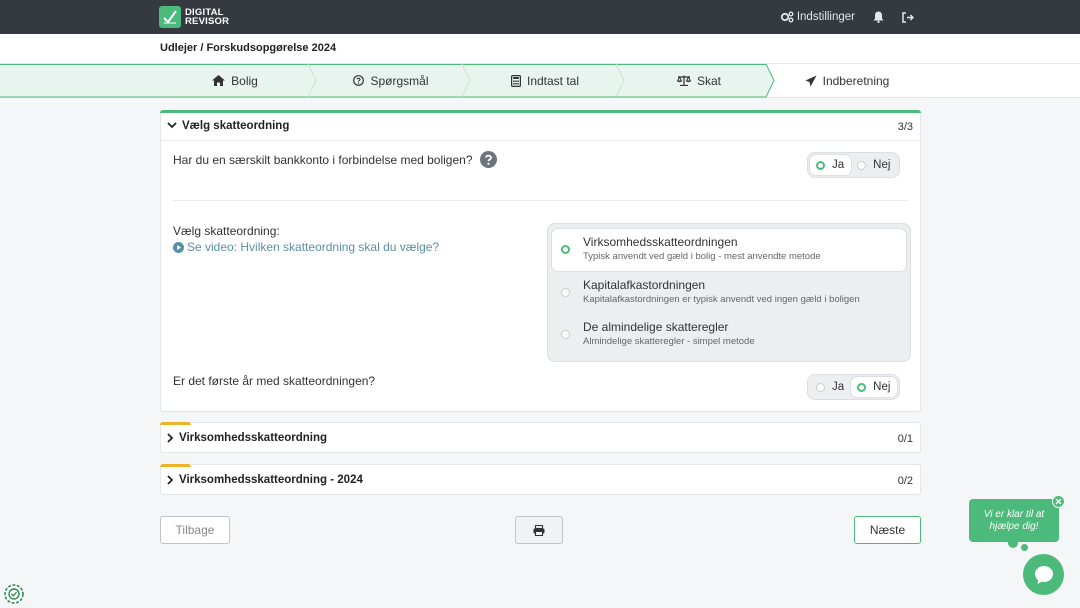  I want to click on section-header: Virksomhedsskatteordning 0/1, so click(540, 438).